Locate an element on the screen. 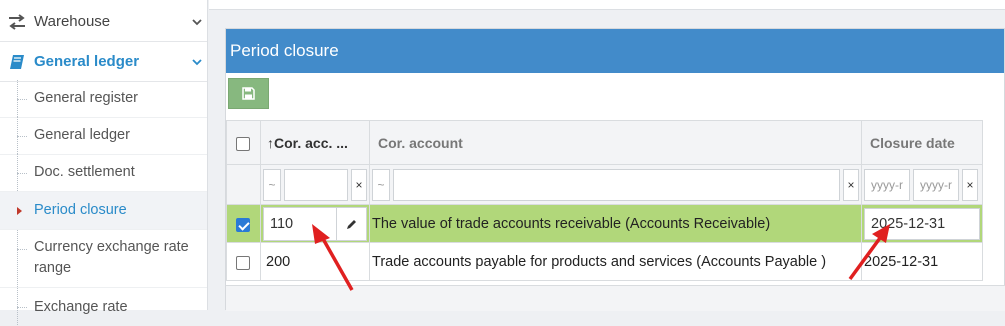 The height and width of the screenshot is (326, 1005). save-button is located at coordinates (248, 93).